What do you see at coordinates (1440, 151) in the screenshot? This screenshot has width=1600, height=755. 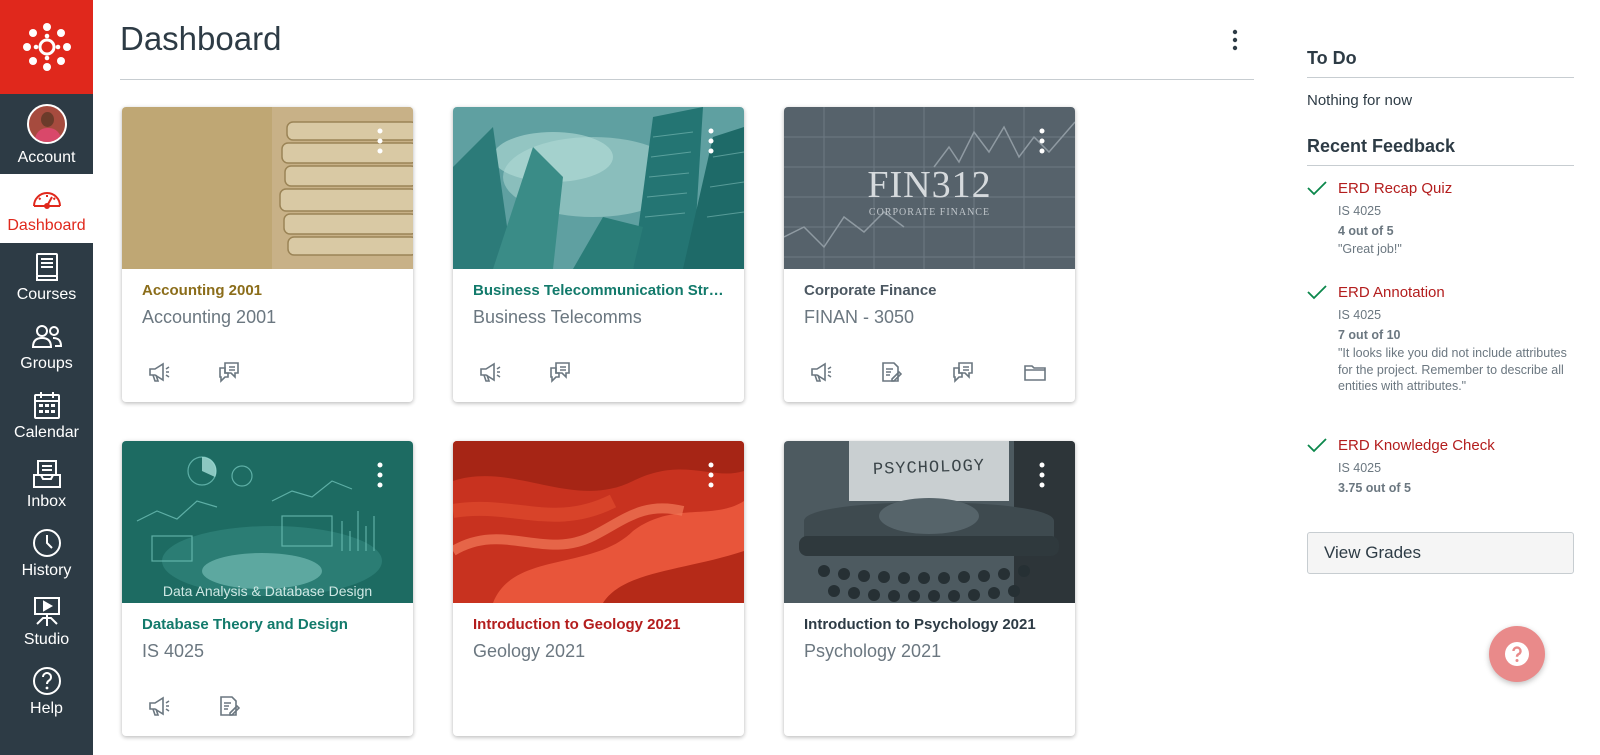 I see `recent-feedback-heading: Recent Feedback` at bounding box center [1440, 151].